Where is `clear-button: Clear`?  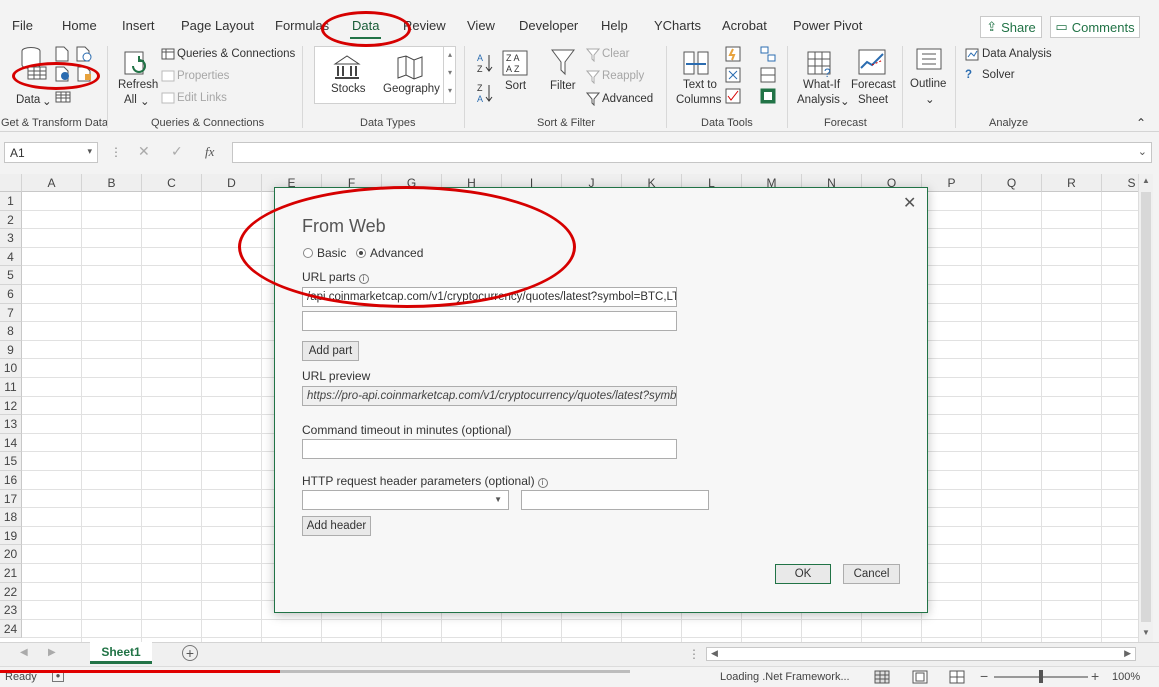 clear-button: Clear is located at coordinates (615, 54).